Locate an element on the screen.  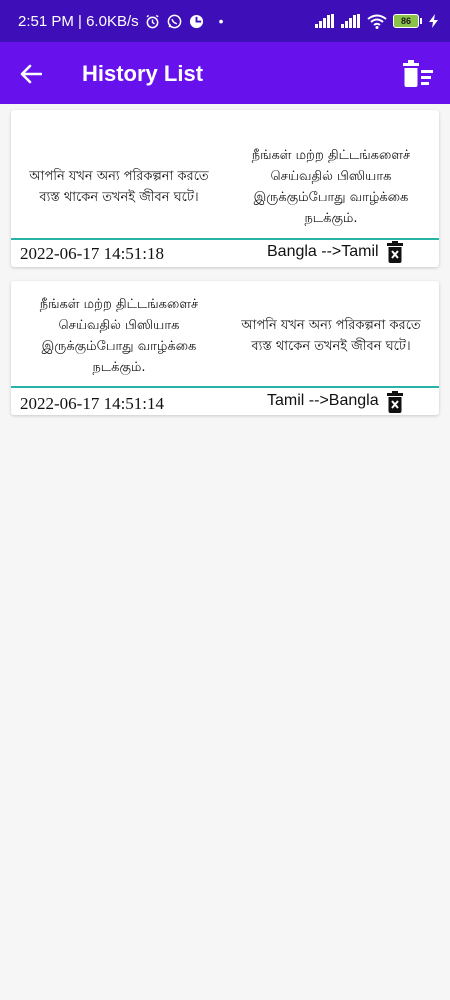
status-time-speed: 2:51 PM | 6.0KB/s is located at coordinates (78, 21).